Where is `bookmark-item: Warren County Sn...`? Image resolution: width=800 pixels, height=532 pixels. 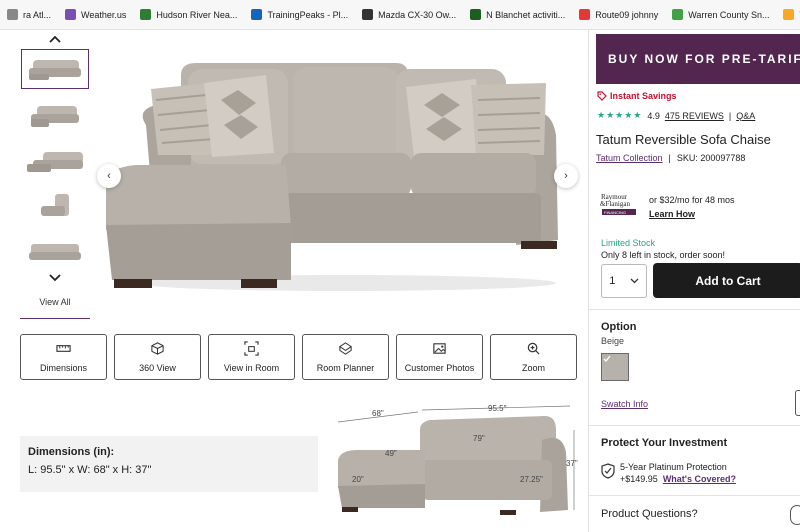
bookmark-item: Warren County Sn... is located at coordinates (720, 14).